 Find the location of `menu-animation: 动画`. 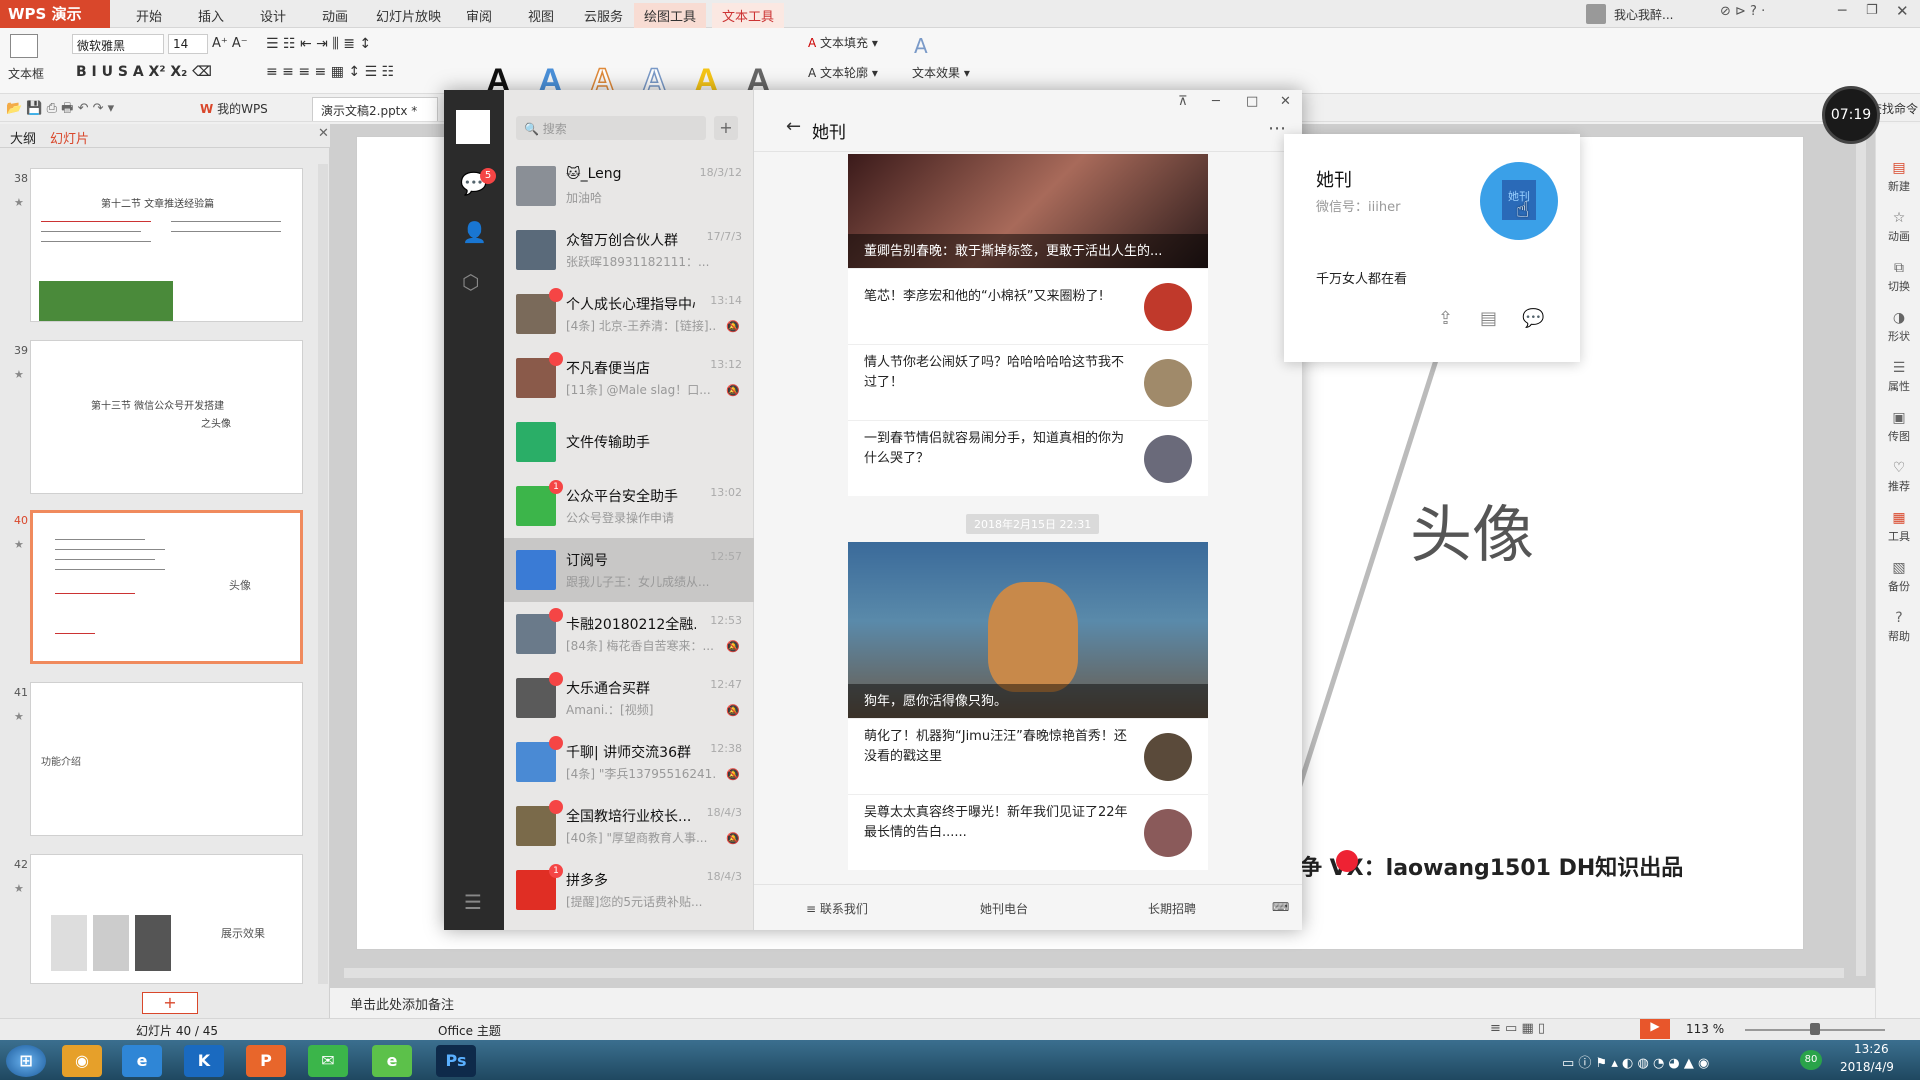

menu-animation: 动画 is located at coordinates (335, 15).